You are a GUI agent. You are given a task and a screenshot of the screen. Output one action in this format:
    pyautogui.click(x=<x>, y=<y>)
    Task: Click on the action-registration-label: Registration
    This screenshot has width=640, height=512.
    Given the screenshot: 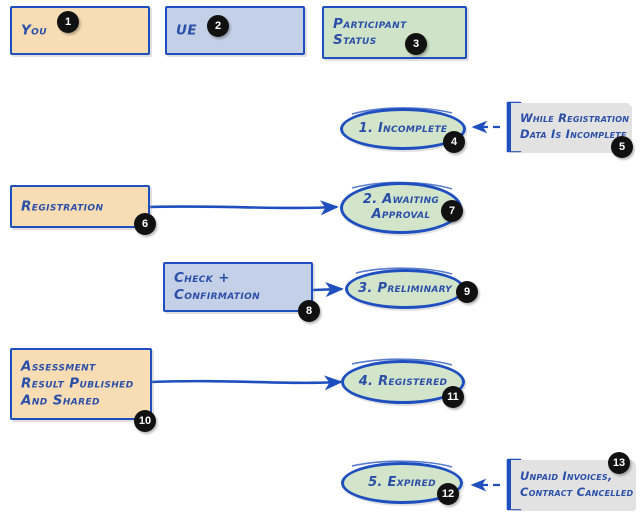 What is the action you would take?
    pyautogui.click(x=62, y=206)
    